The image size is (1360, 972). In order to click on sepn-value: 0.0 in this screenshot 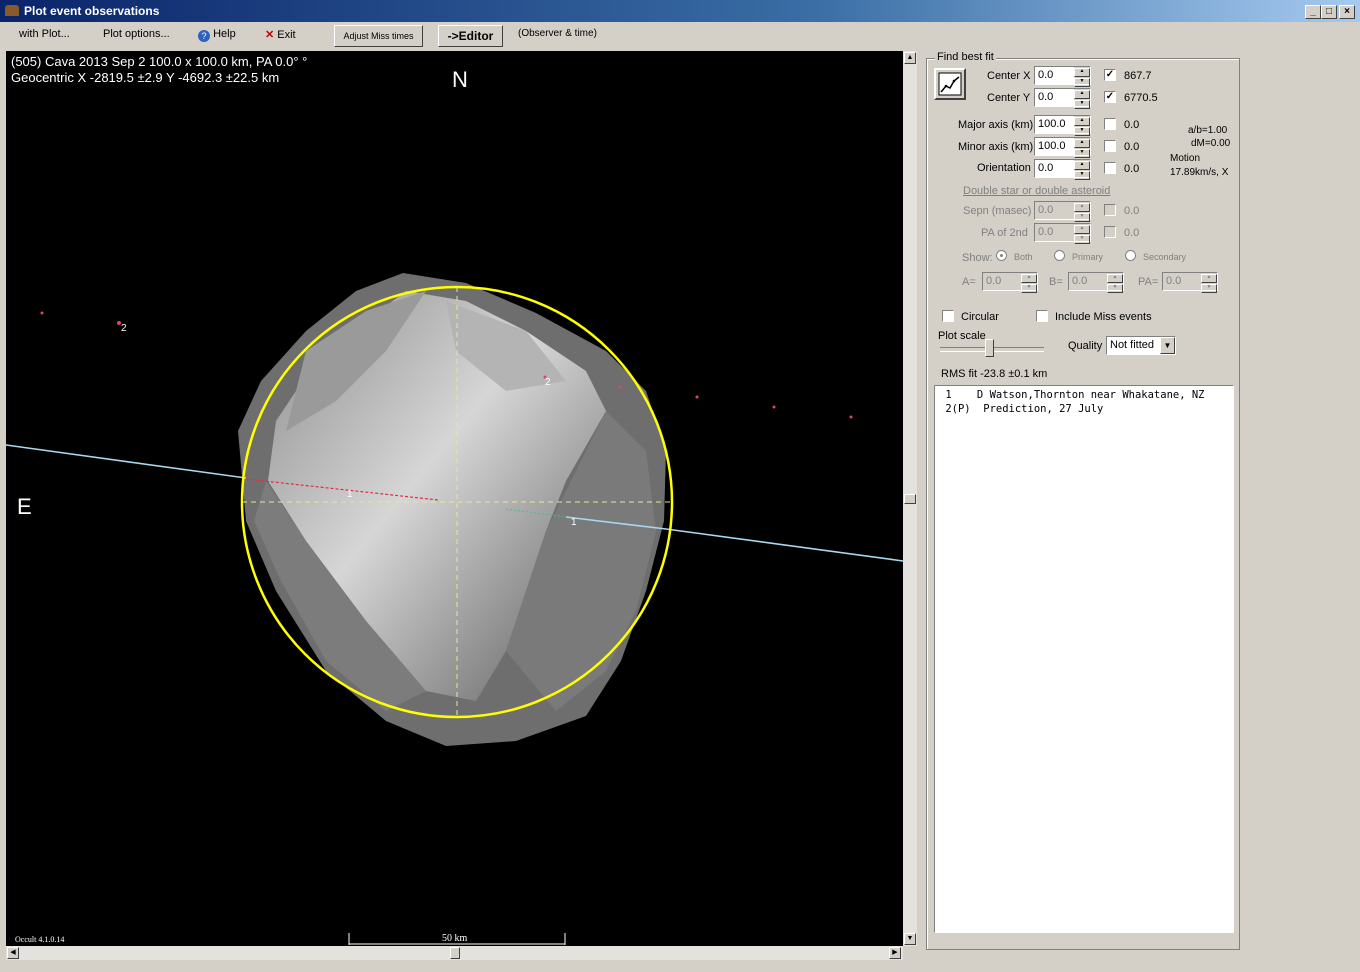, I will do `click(1046, 210)`.